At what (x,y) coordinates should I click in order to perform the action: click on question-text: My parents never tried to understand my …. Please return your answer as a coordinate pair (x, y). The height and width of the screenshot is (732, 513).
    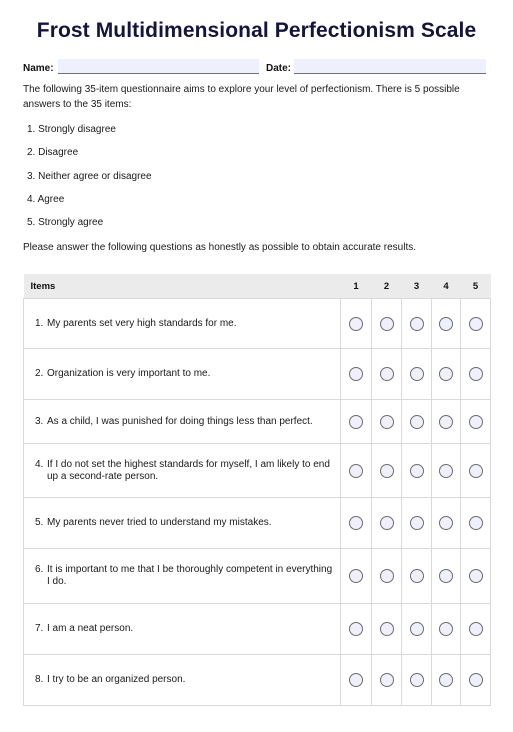
    Looking at the image, I should click on (159, 522).